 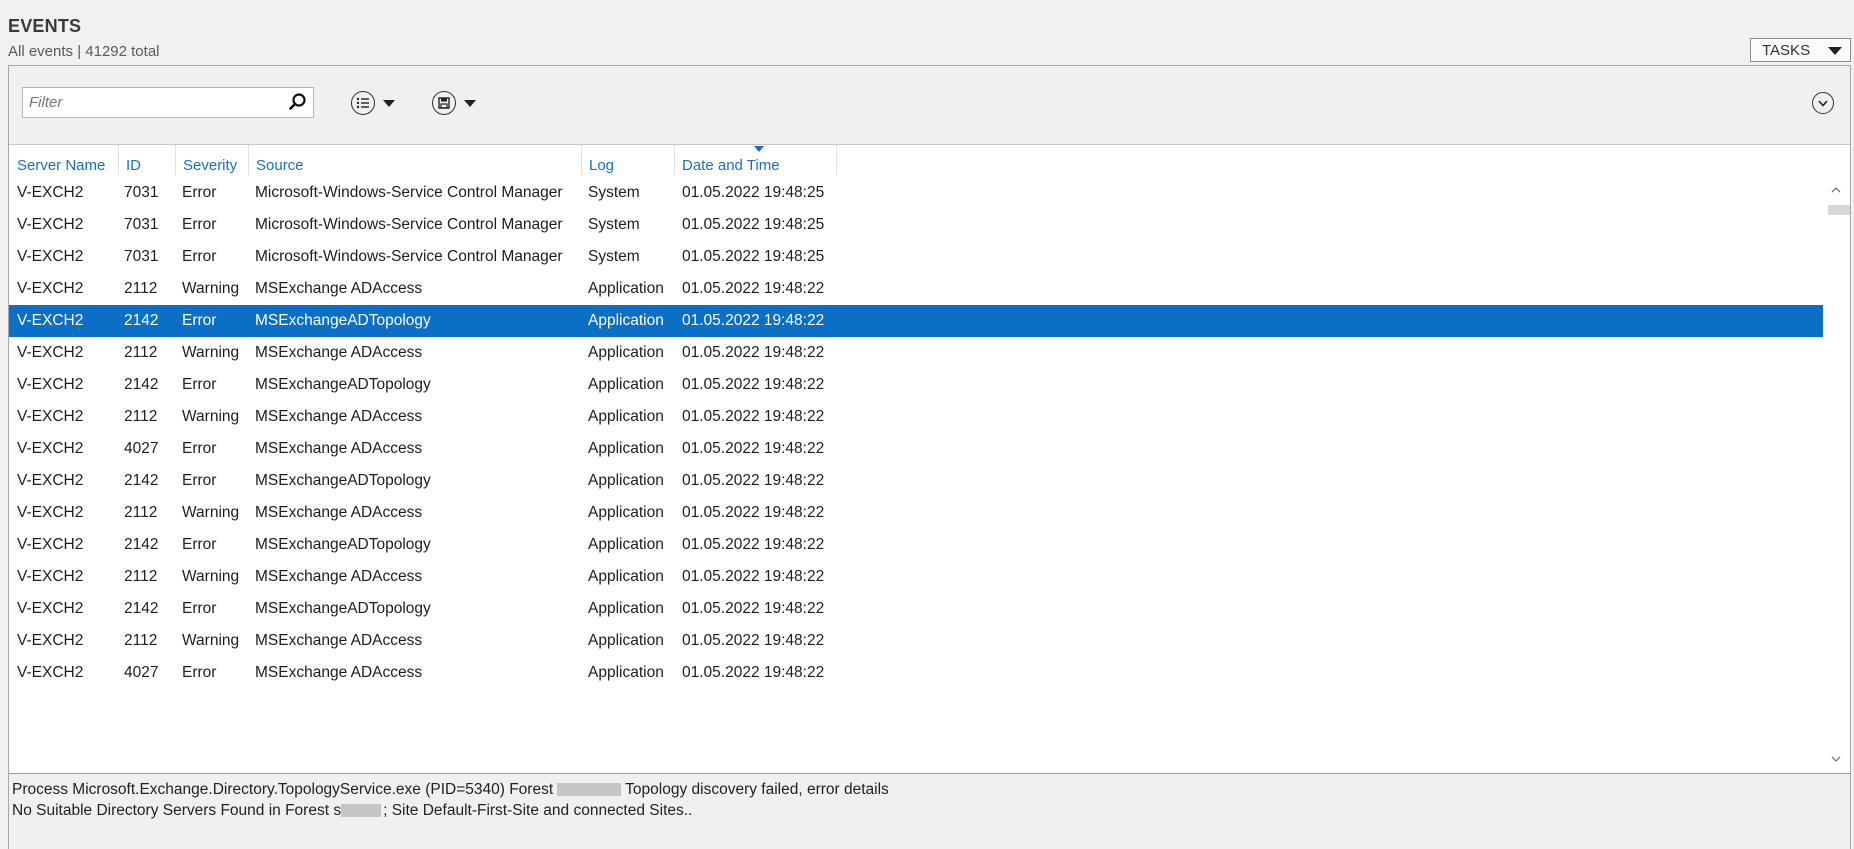 What do you see at coordinates (148, 102) in the screenshot?
I see `filter-input` at bounding box center [148, 102].